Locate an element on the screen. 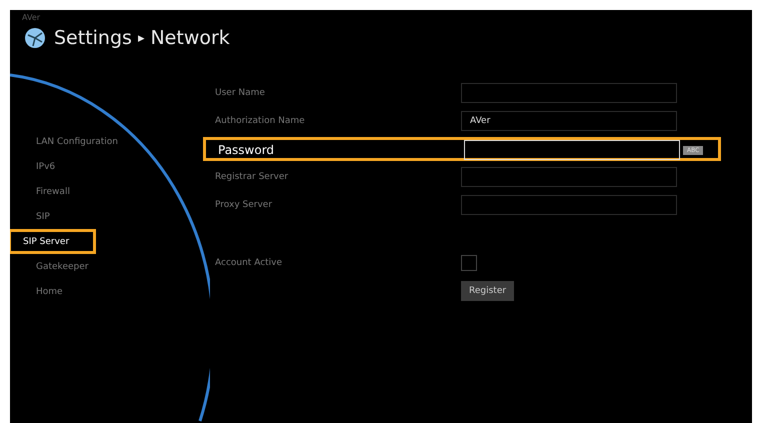  field-label: Password is located at coordinates (247, 150).